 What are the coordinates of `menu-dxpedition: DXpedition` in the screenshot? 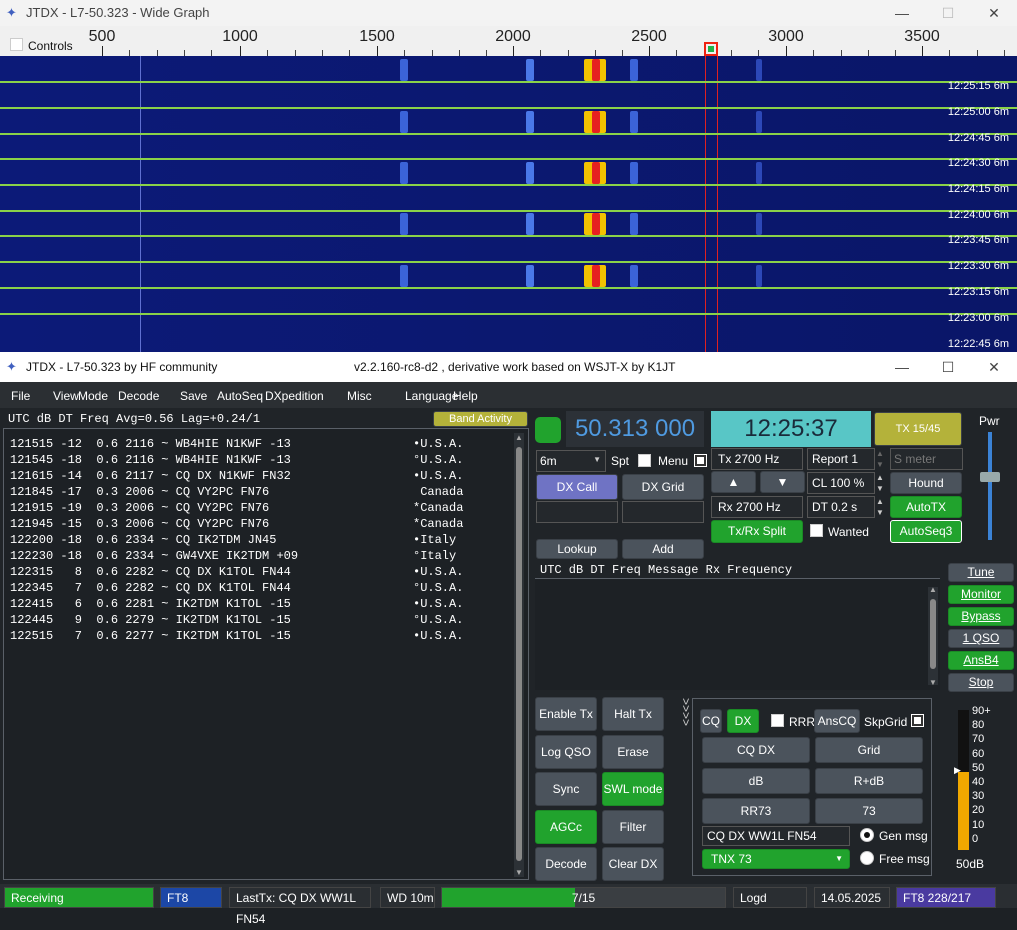 It's located at (294, 396).